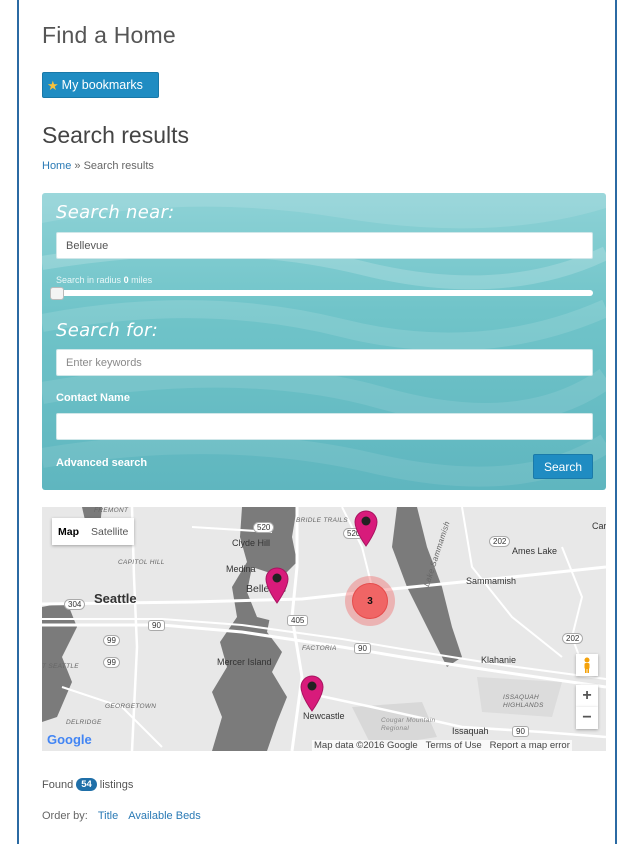 This screenshot has width=632, height=844. What do you see at coordinates (104, 280) in the screenshot?
I see `radius-text: Search in radius 0 miles` at bounding box center [104, 280].